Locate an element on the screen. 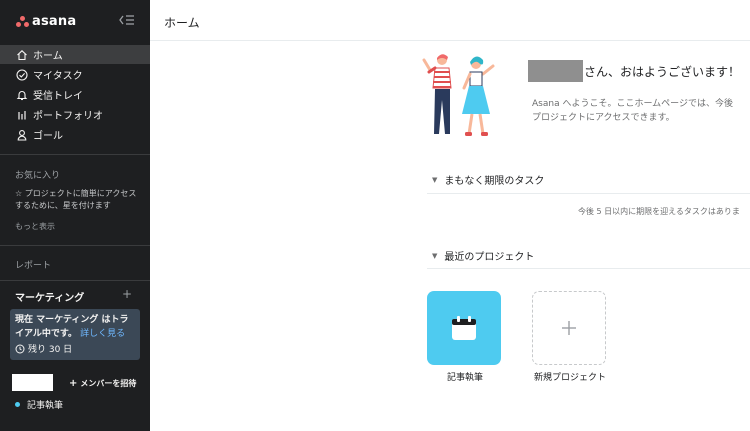  sidebar-item-home: ホーム is located at coordinates (75, 54).